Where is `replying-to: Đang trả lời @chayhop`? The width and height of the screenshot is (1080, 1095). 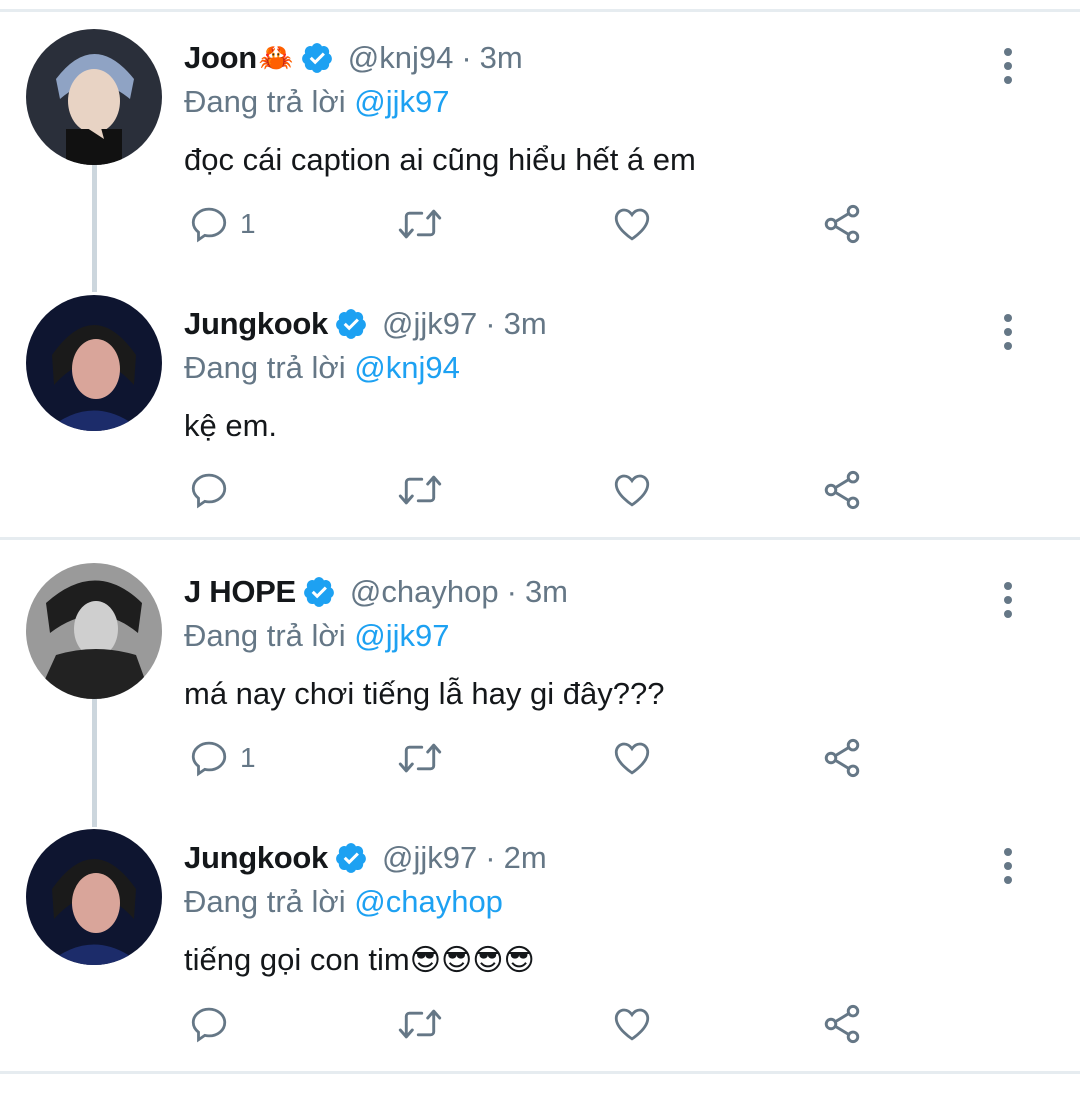
replying-to: Đang trả lời @chayhop is located at coordinates (343, 902).